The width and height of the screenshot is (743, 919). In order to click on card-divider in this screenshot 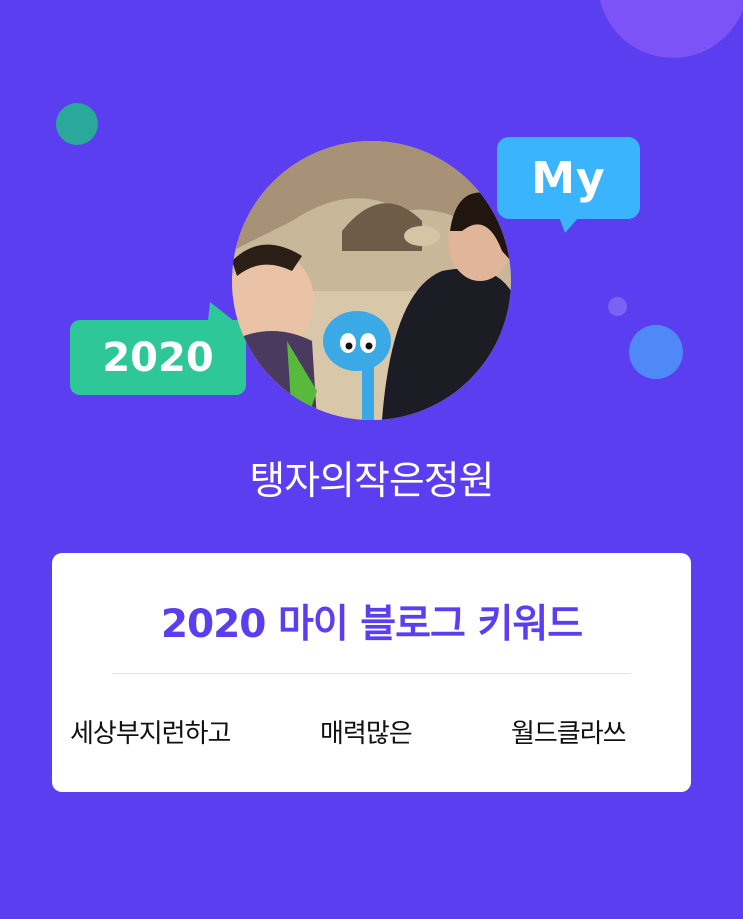, I will do `click(371, 673)`.